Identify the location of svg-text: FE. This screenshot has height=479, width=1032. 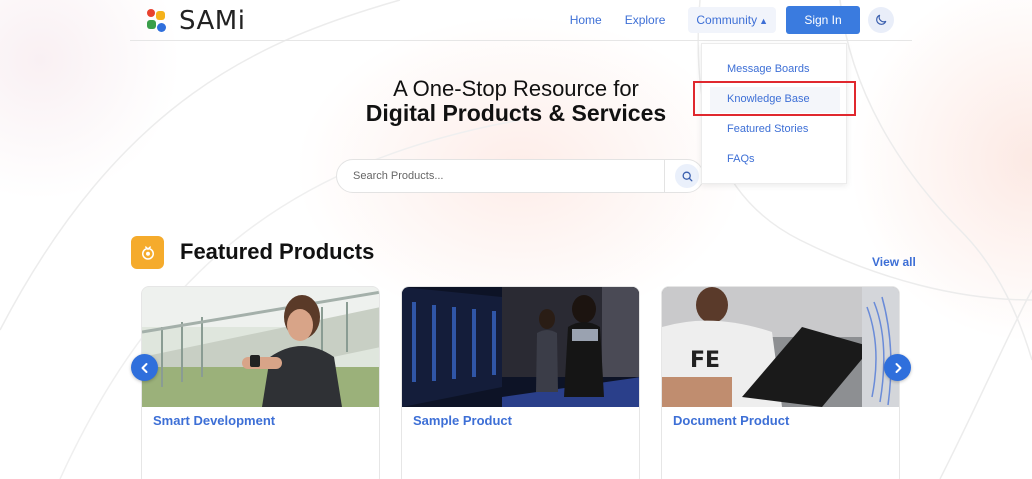
(705, 360).